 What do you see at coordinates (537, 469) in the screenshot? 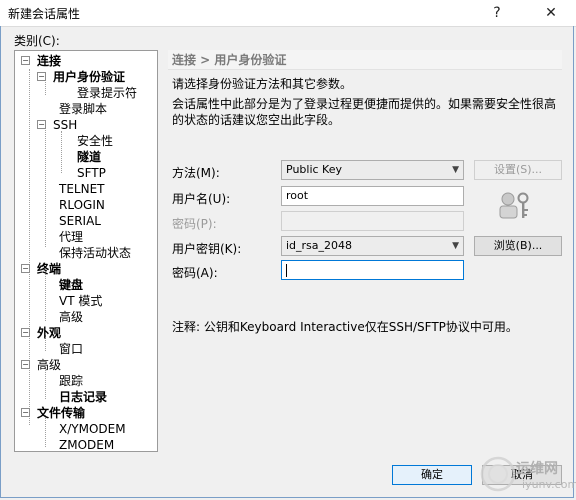
I see `watermark-text: 运维网` at bounding box center [537, 469].